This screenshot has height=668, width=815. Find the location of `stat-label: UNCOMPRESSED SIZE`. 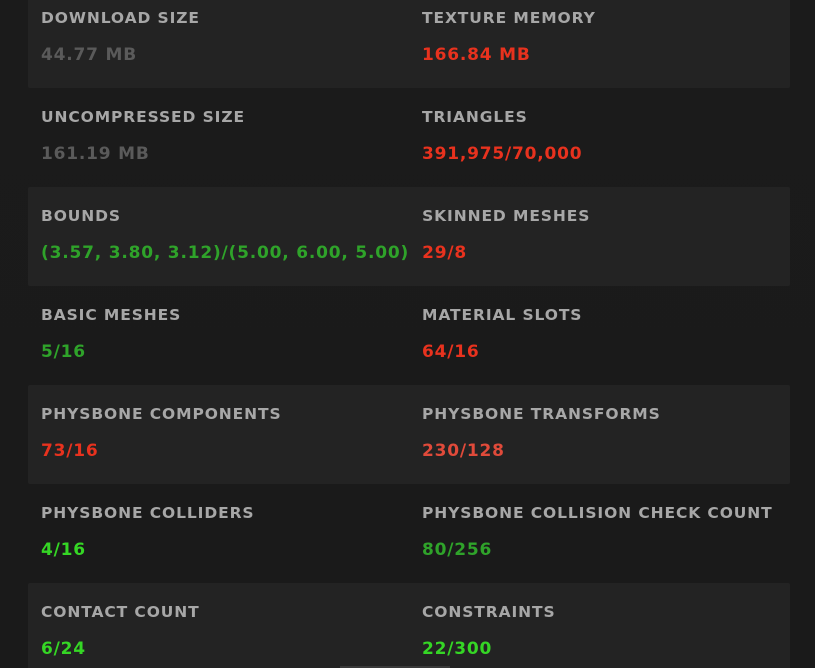

stat-label: UNCOMPRESSED SIZE is located at coordinates (143, 117).